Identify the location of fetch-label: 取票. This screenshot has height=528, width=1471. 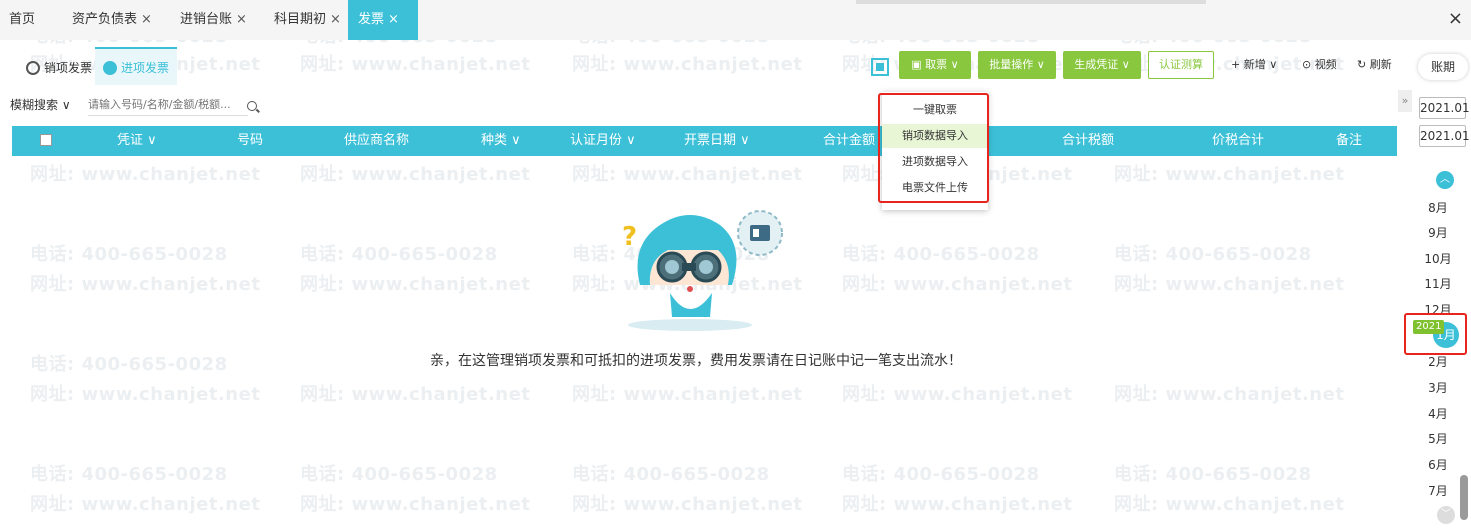
(936, 64).